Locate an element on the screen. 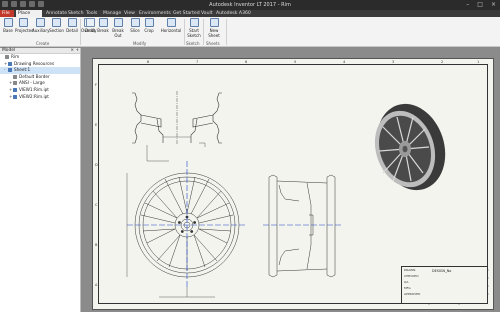 This screenshot has width=500, height=312. zone-label: B is located at coordinates (96, 245).